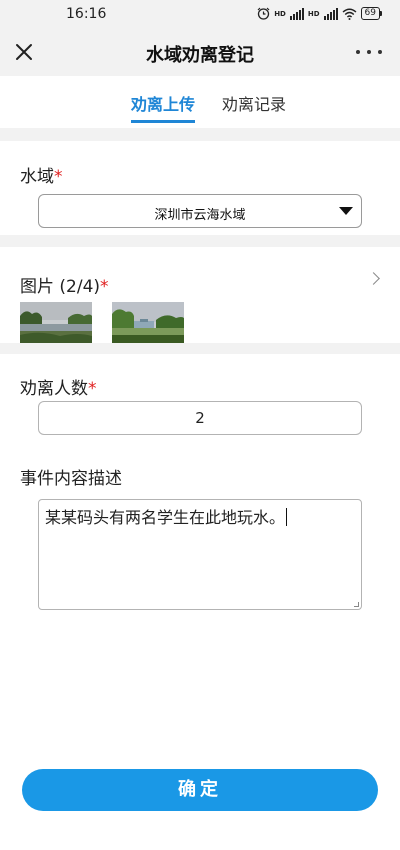 The image size is (400, 850). I want to click on wifi-icon, so click(349, 14).